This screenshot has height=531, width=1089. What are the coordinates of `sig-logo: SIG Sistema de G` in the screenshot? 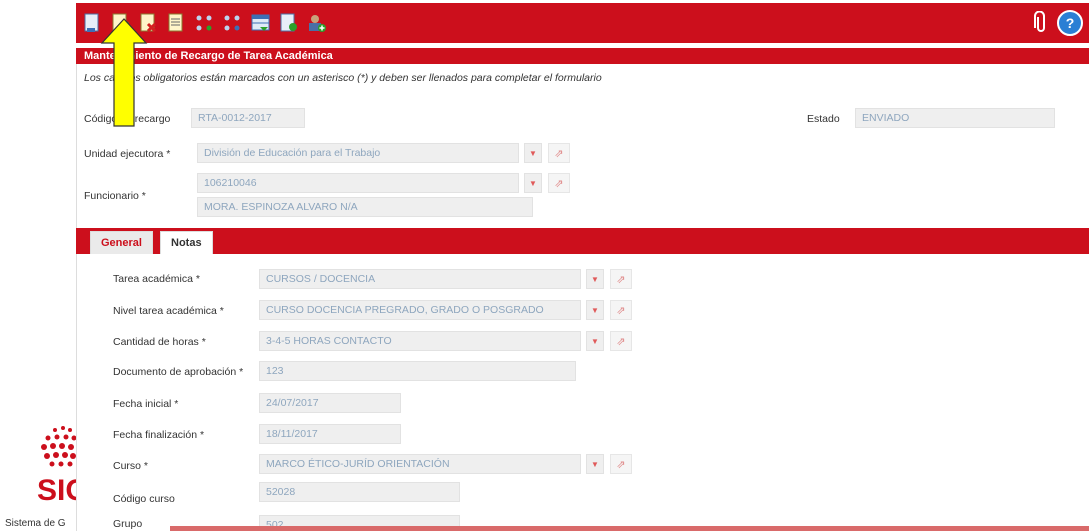 It's located at (44, 474).